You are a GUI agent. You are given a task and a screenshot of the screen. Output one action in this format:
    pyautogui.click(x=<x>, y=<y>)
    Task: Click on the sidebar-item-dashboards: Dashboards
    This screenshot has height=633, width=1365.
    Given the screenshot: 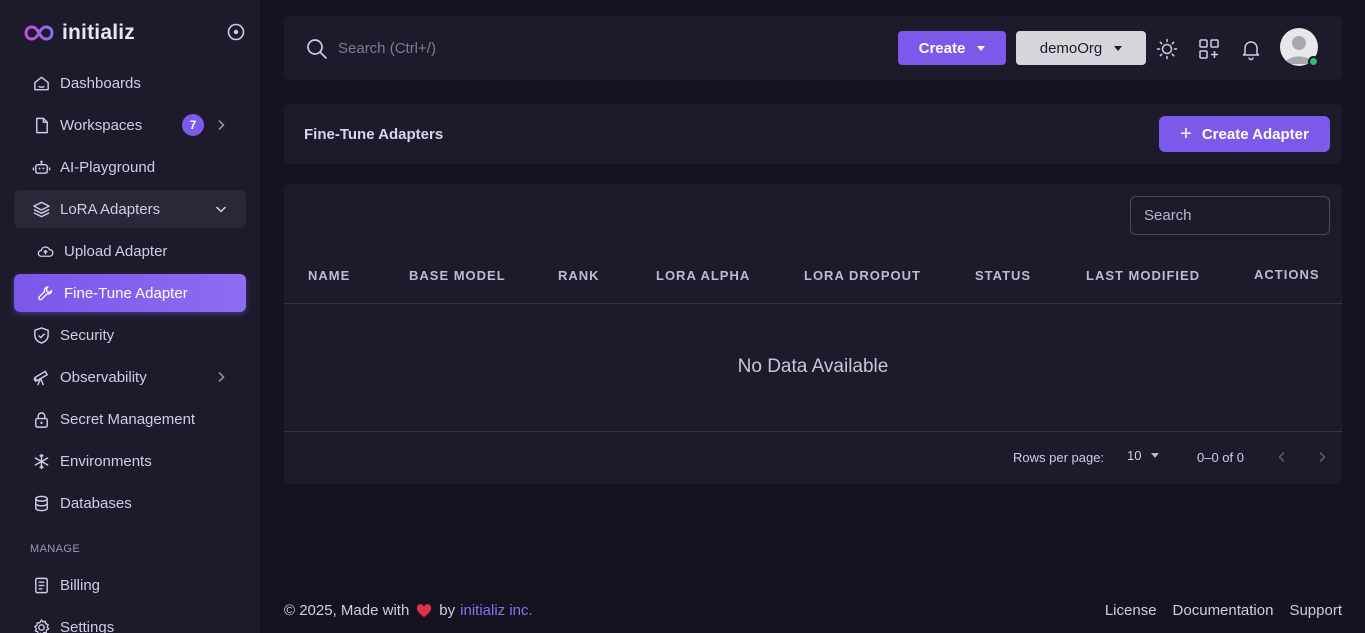 What is the action you would take?
    pyautogui.click(x=130, y=83)
    